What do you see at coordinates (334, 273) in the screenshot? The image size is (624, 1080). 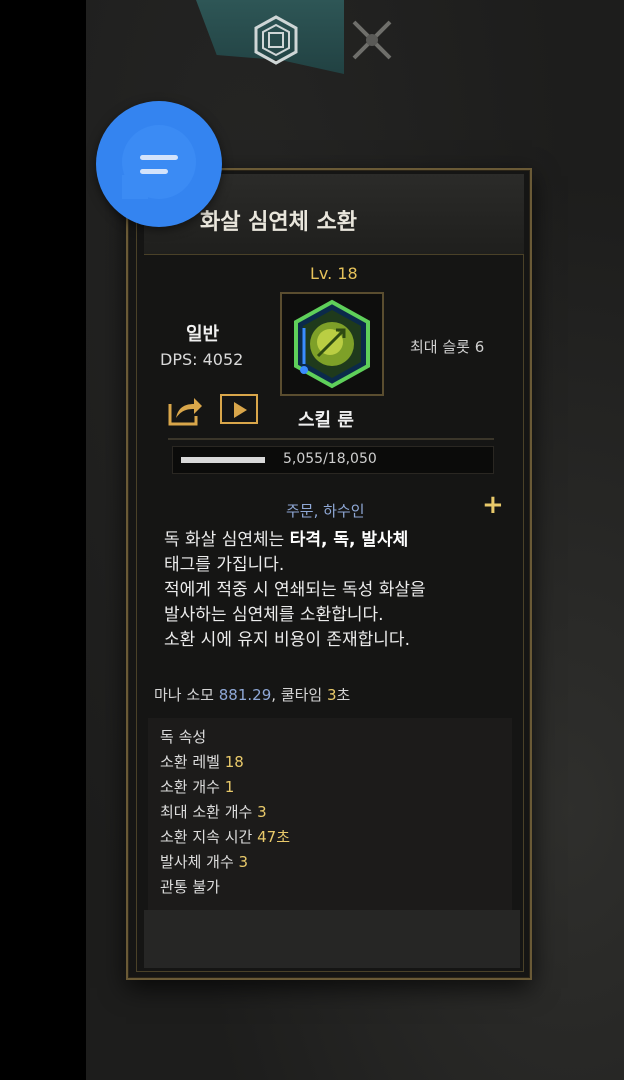 I see `skill-level: Lv. 18` at bounding box center [334, 273].